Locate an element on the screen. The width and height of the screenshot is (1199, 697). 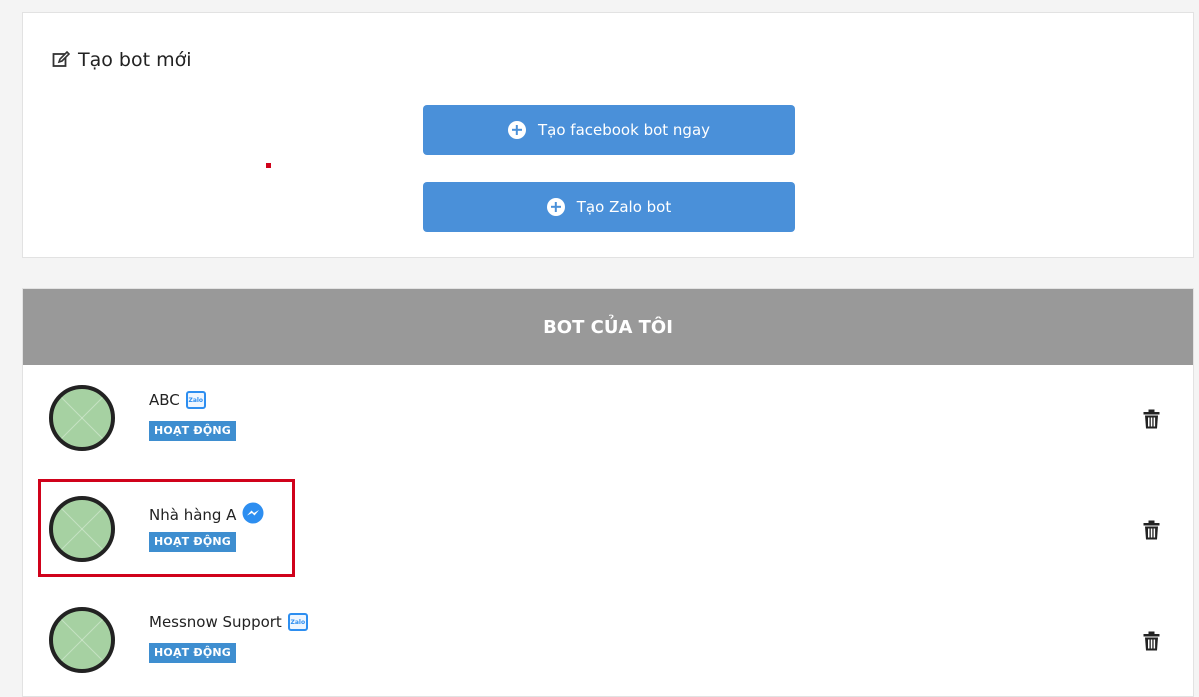
bot-list-item: ABC Zalo HOẠT ĐỘNG is located at coordinates (608, 421).